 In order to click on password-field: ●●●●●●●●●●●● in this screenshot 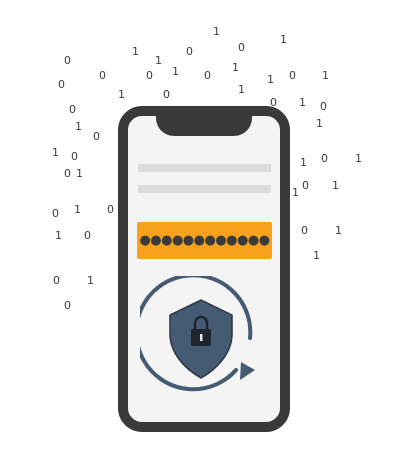, I will do `click(204, 240)`.